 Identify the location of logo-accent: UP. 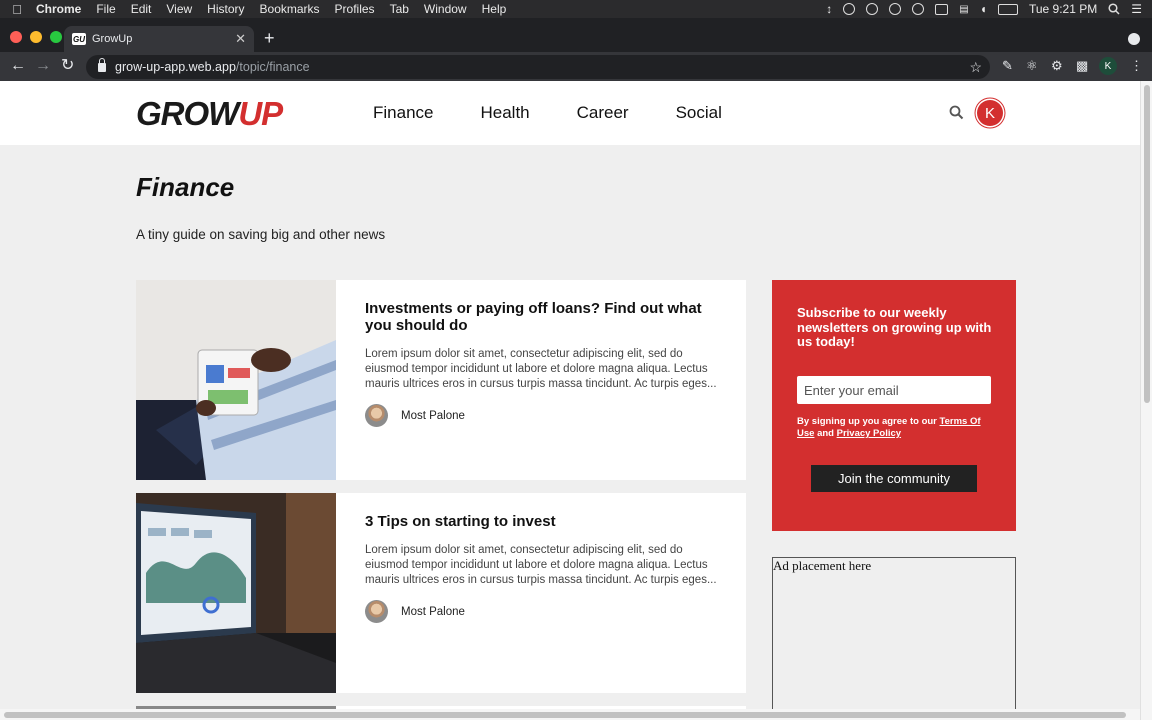
(260, 113).